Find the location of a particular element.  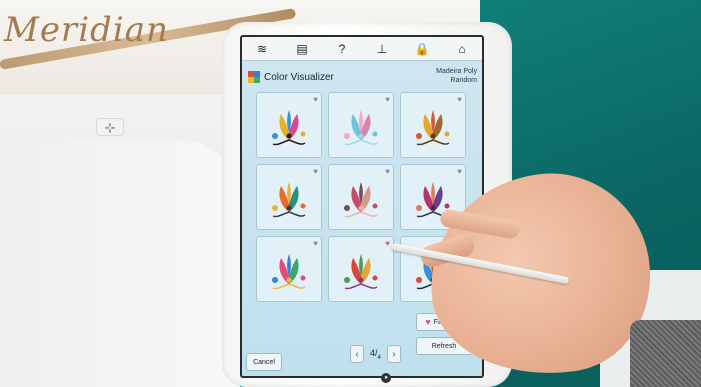

app-header: Color Visualizer is located at coordinates (291, 77).